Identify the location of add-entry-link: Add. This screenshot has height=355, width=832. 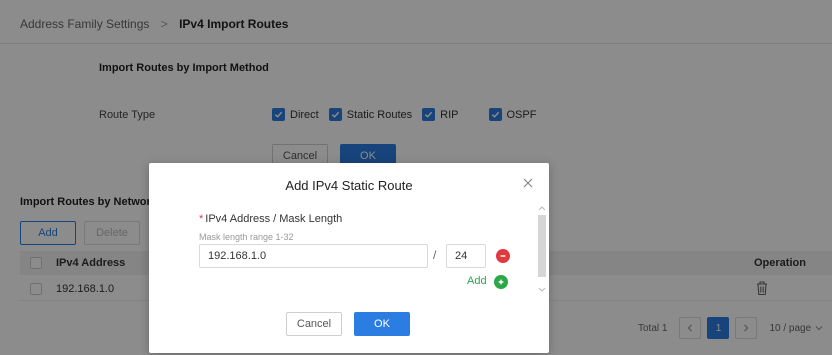
(477, 281).